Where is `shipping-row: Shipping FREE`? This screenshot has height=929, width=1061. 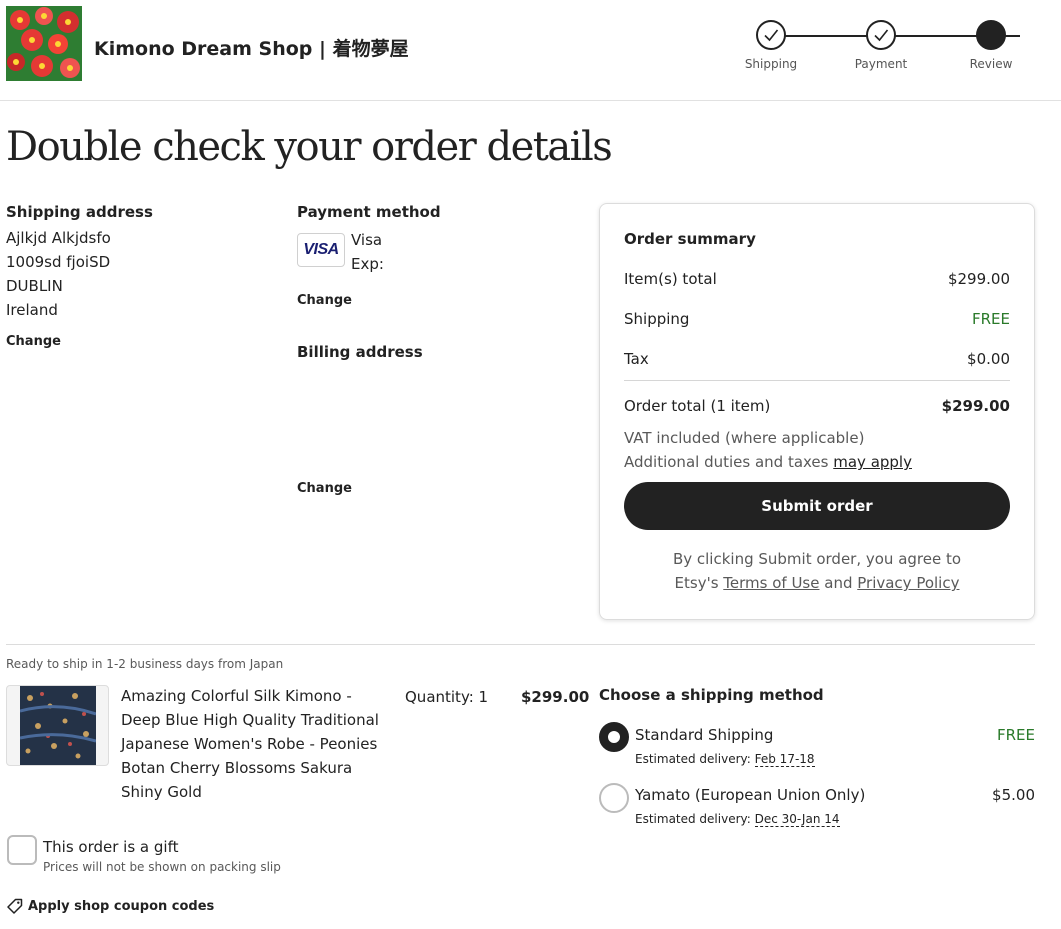 shipping-row: Shipping FREE is located at coordinates (817, 319).